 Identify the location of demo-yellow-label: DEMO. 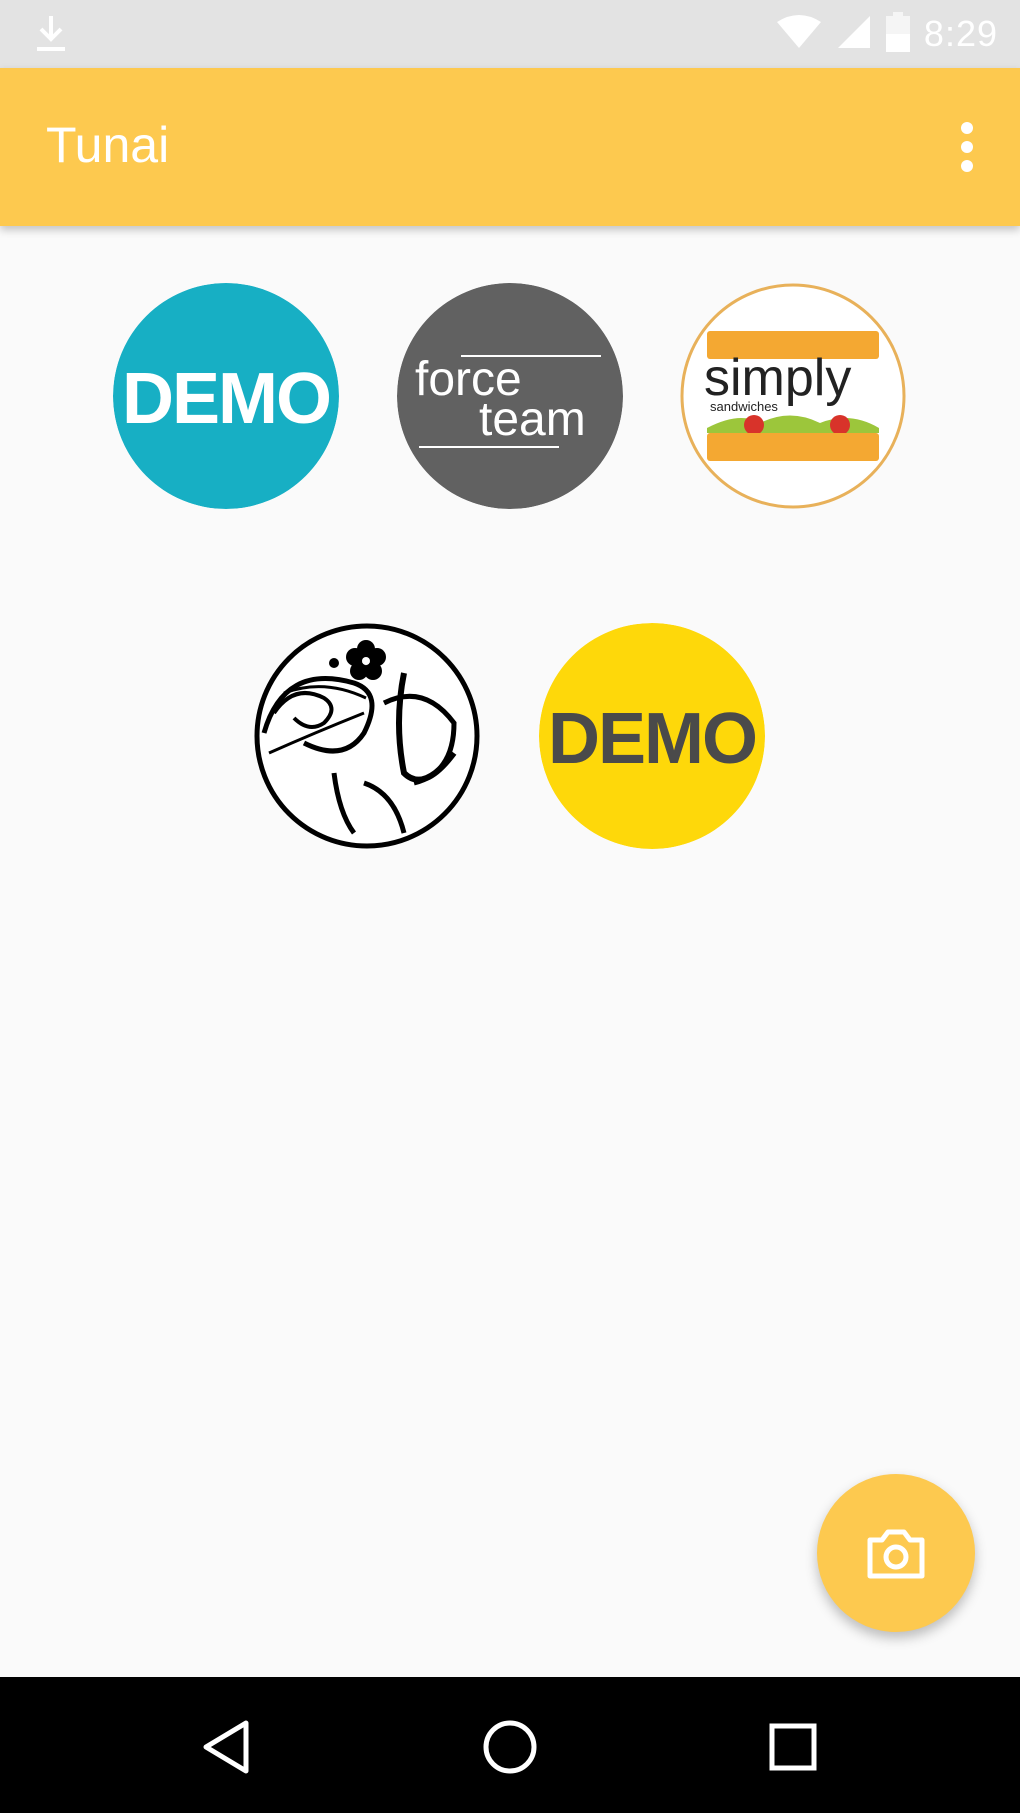
(652, 739).